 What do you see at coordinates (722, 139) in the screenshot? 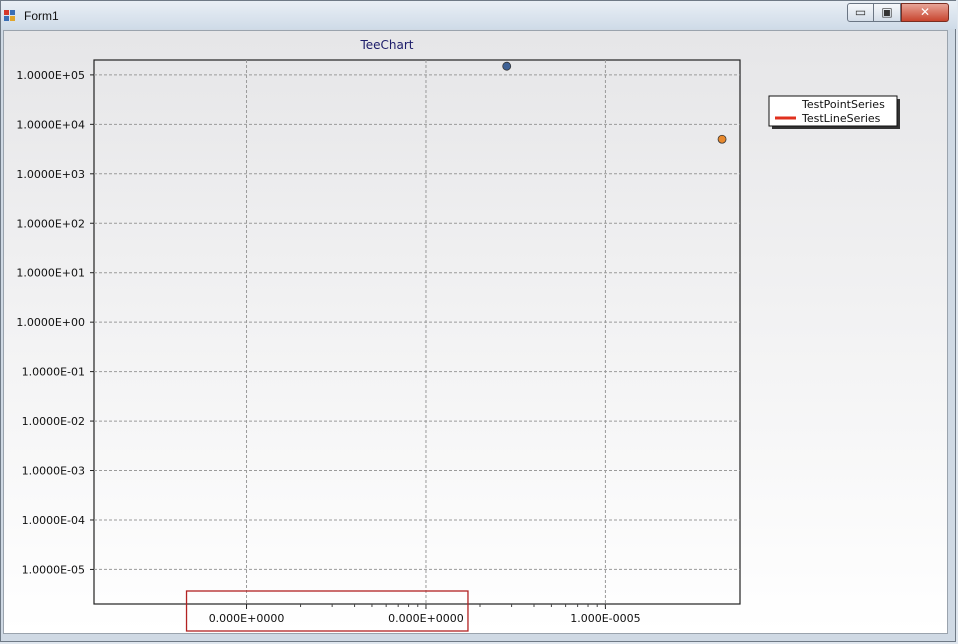
I see `line-series-marker` at bounding box center [722, 139].